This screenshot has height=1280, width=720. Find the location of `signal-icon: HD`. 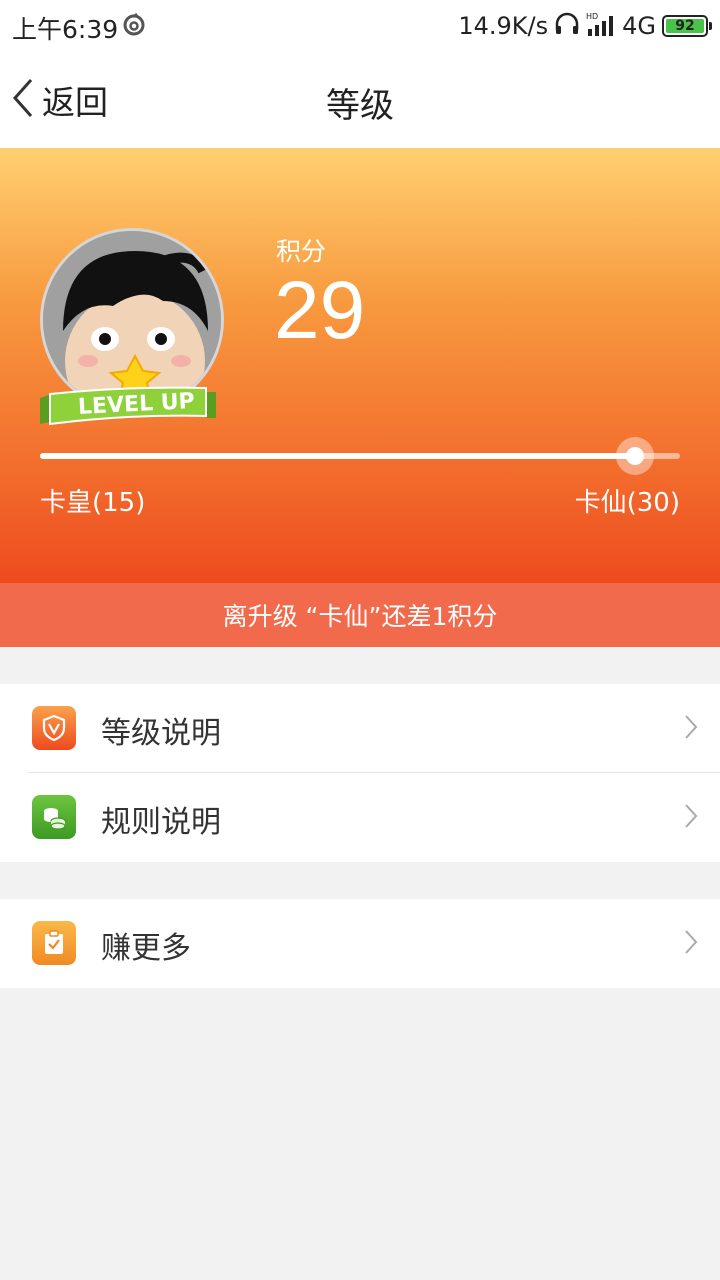

signal-icon: HD is located at coordinates (601, 26).